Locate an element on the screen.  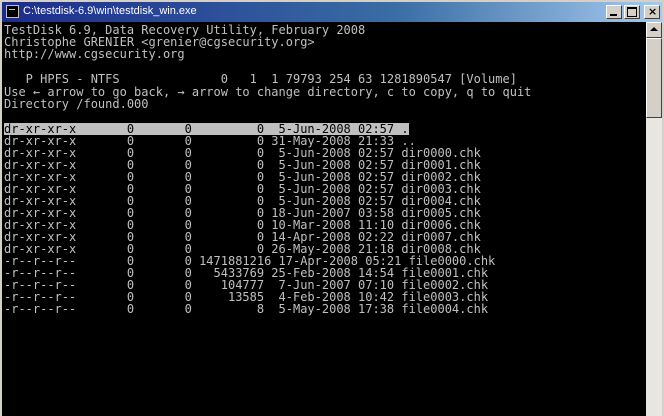
minimize-button is located at coordinates (614, 12).